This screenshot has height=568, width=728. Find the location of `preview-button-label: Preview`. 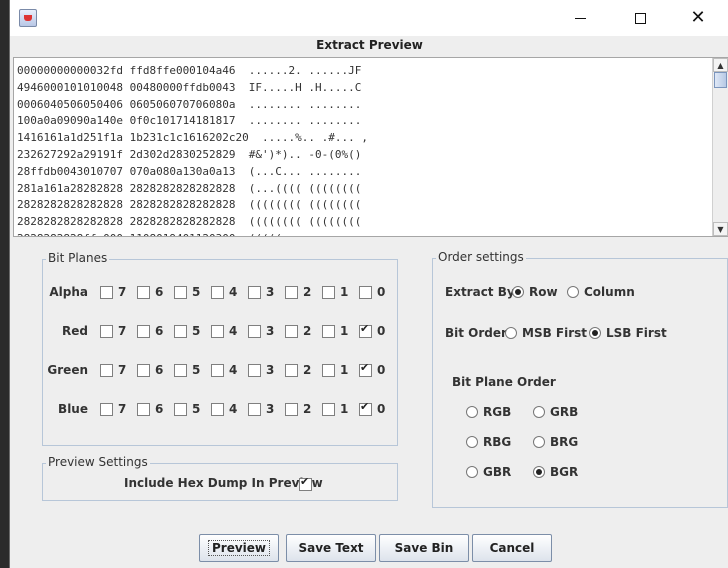

preview-button-label: Preview is located at coordinates (238, 548).